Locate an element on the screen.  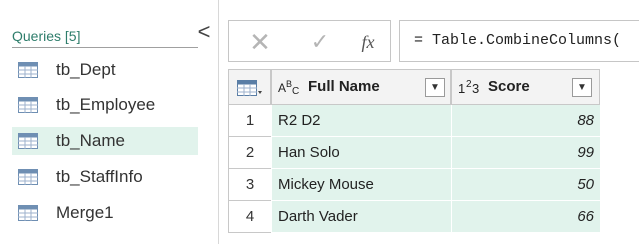
table-menu-icon is located at coordinates (250, 90).